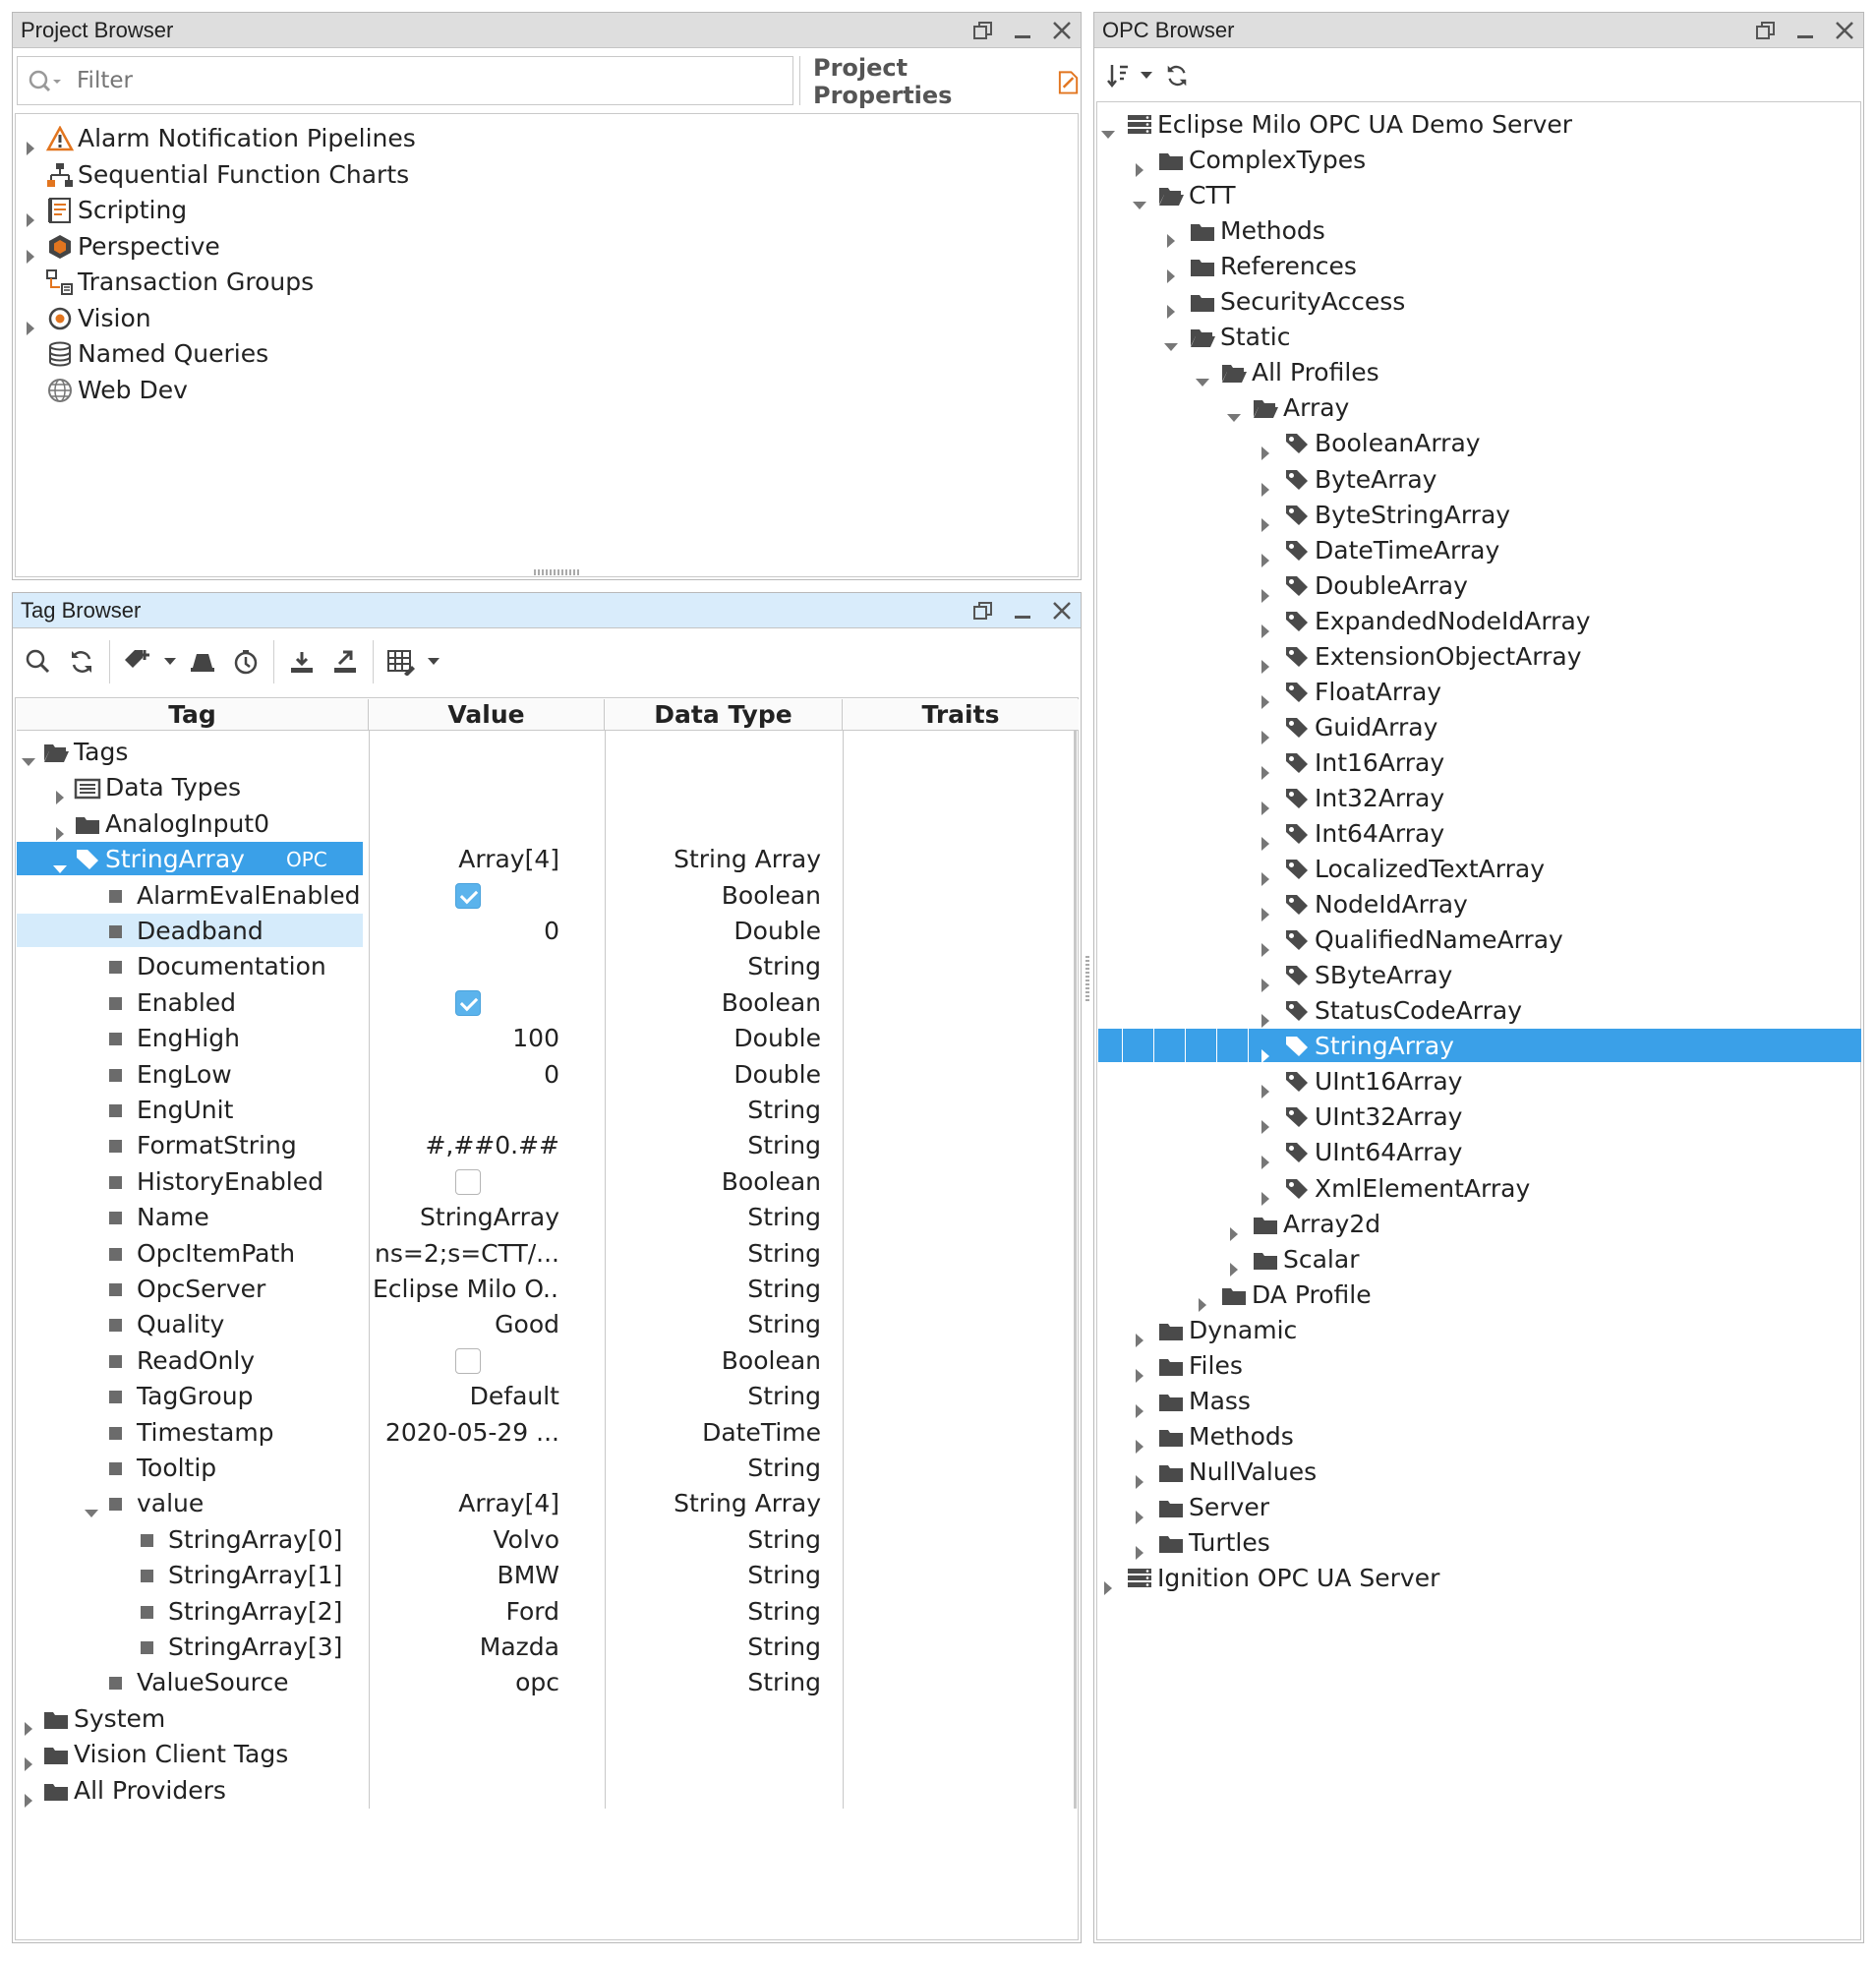 This screenshot has width=1876, height=1961. Describe the element at coordinates (190, 1217) in the screenshot. I see `tag-row-name: Name` at that location.